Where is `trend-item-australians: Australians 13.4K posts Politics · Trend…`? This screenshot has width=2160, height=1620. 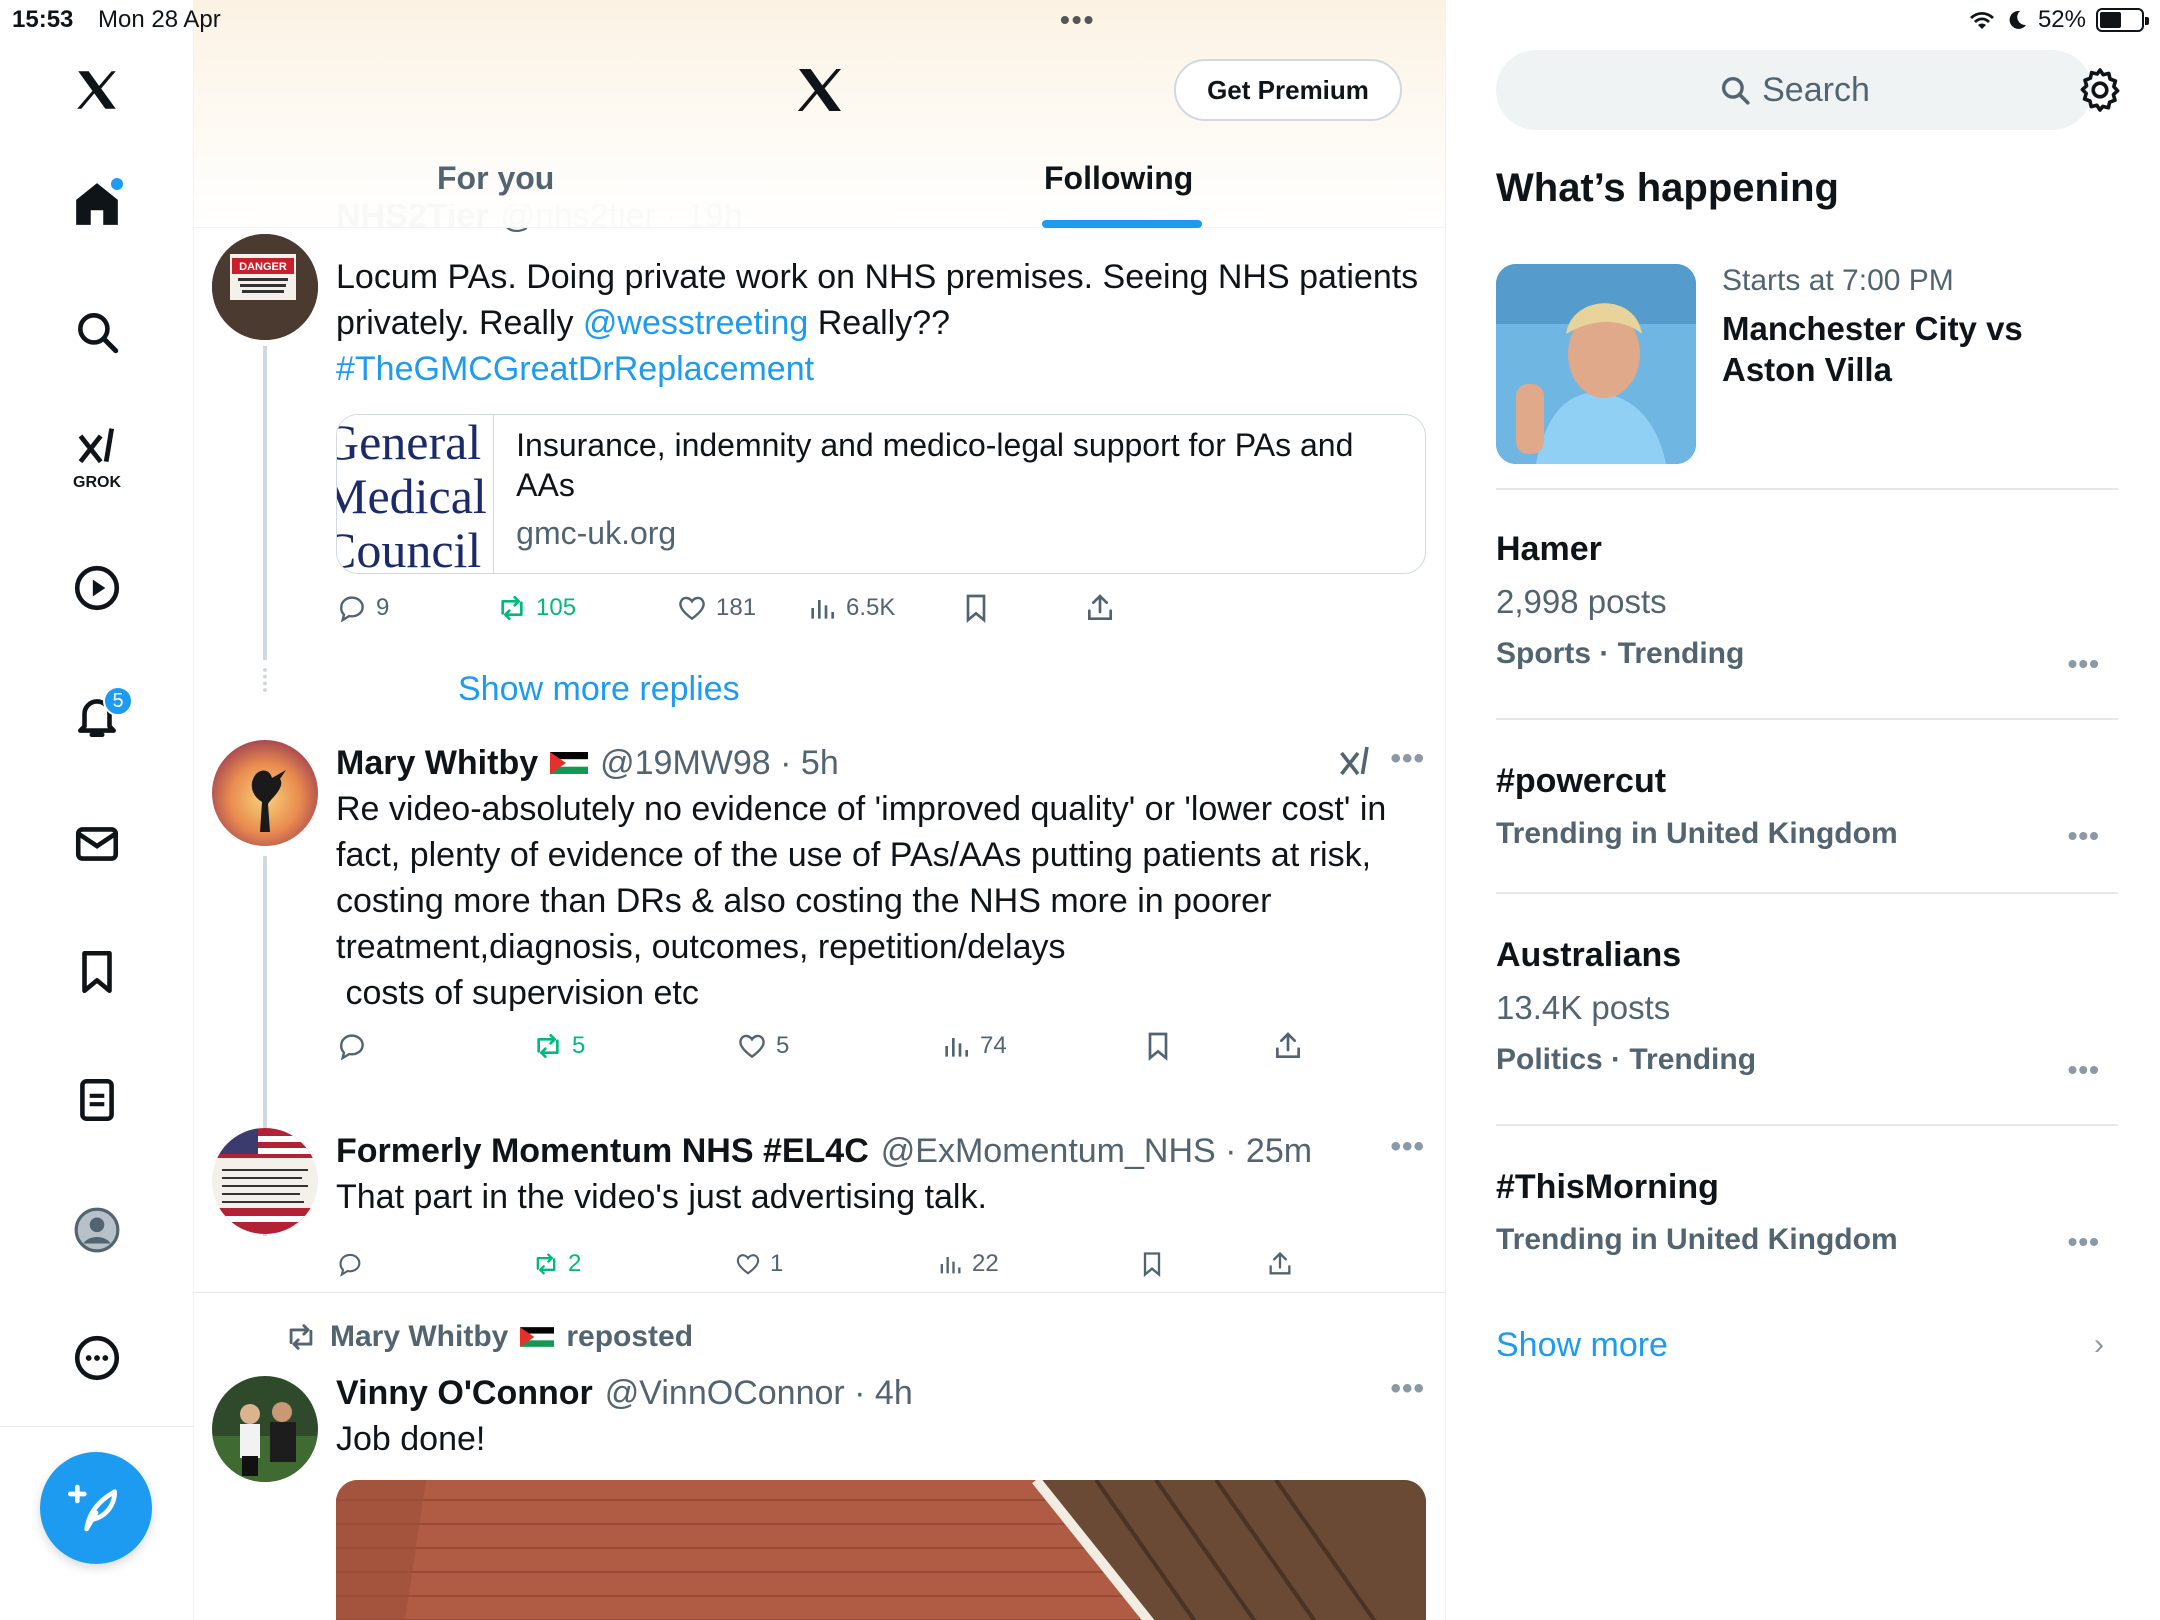 trend-item-australians: Australians 13.4K posts Politics · Trend… is located at coordinates (1807, 1010).